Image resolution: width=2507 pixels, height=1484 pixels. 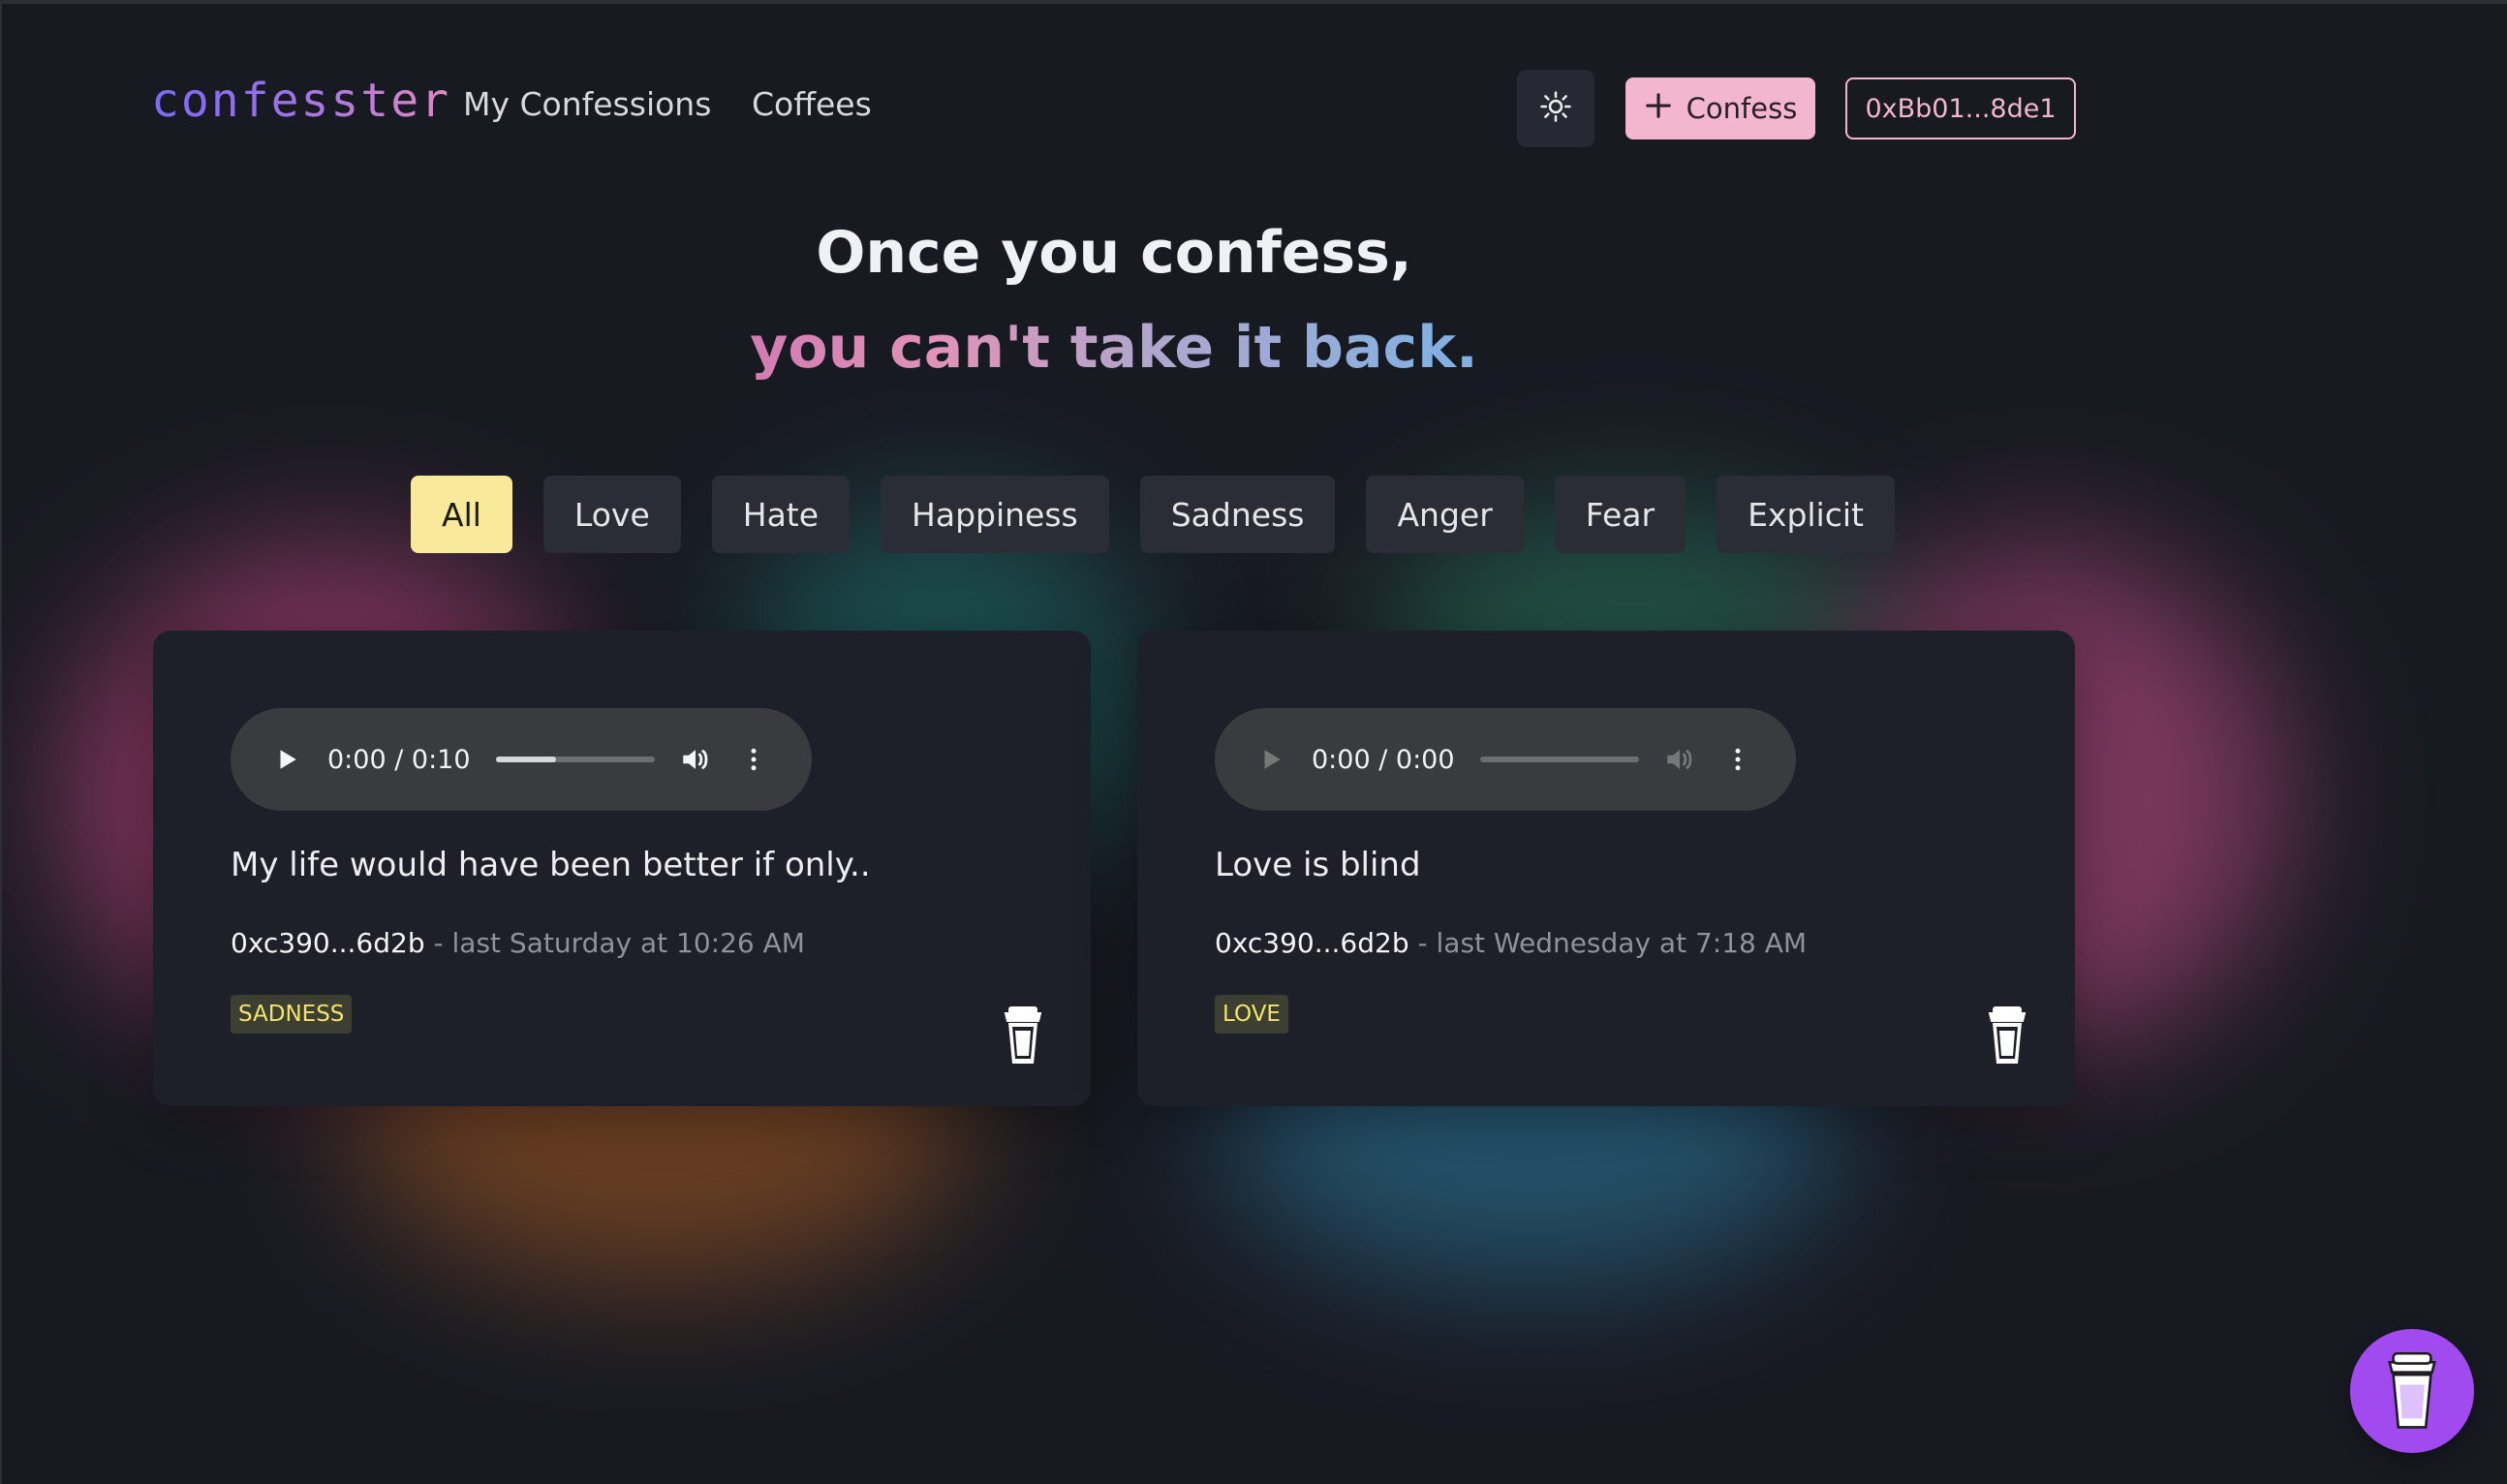 What do you see at coordinates (611, 514) in the screenshot?
I see `filter-love: Love` at bounding box center [611, 514].